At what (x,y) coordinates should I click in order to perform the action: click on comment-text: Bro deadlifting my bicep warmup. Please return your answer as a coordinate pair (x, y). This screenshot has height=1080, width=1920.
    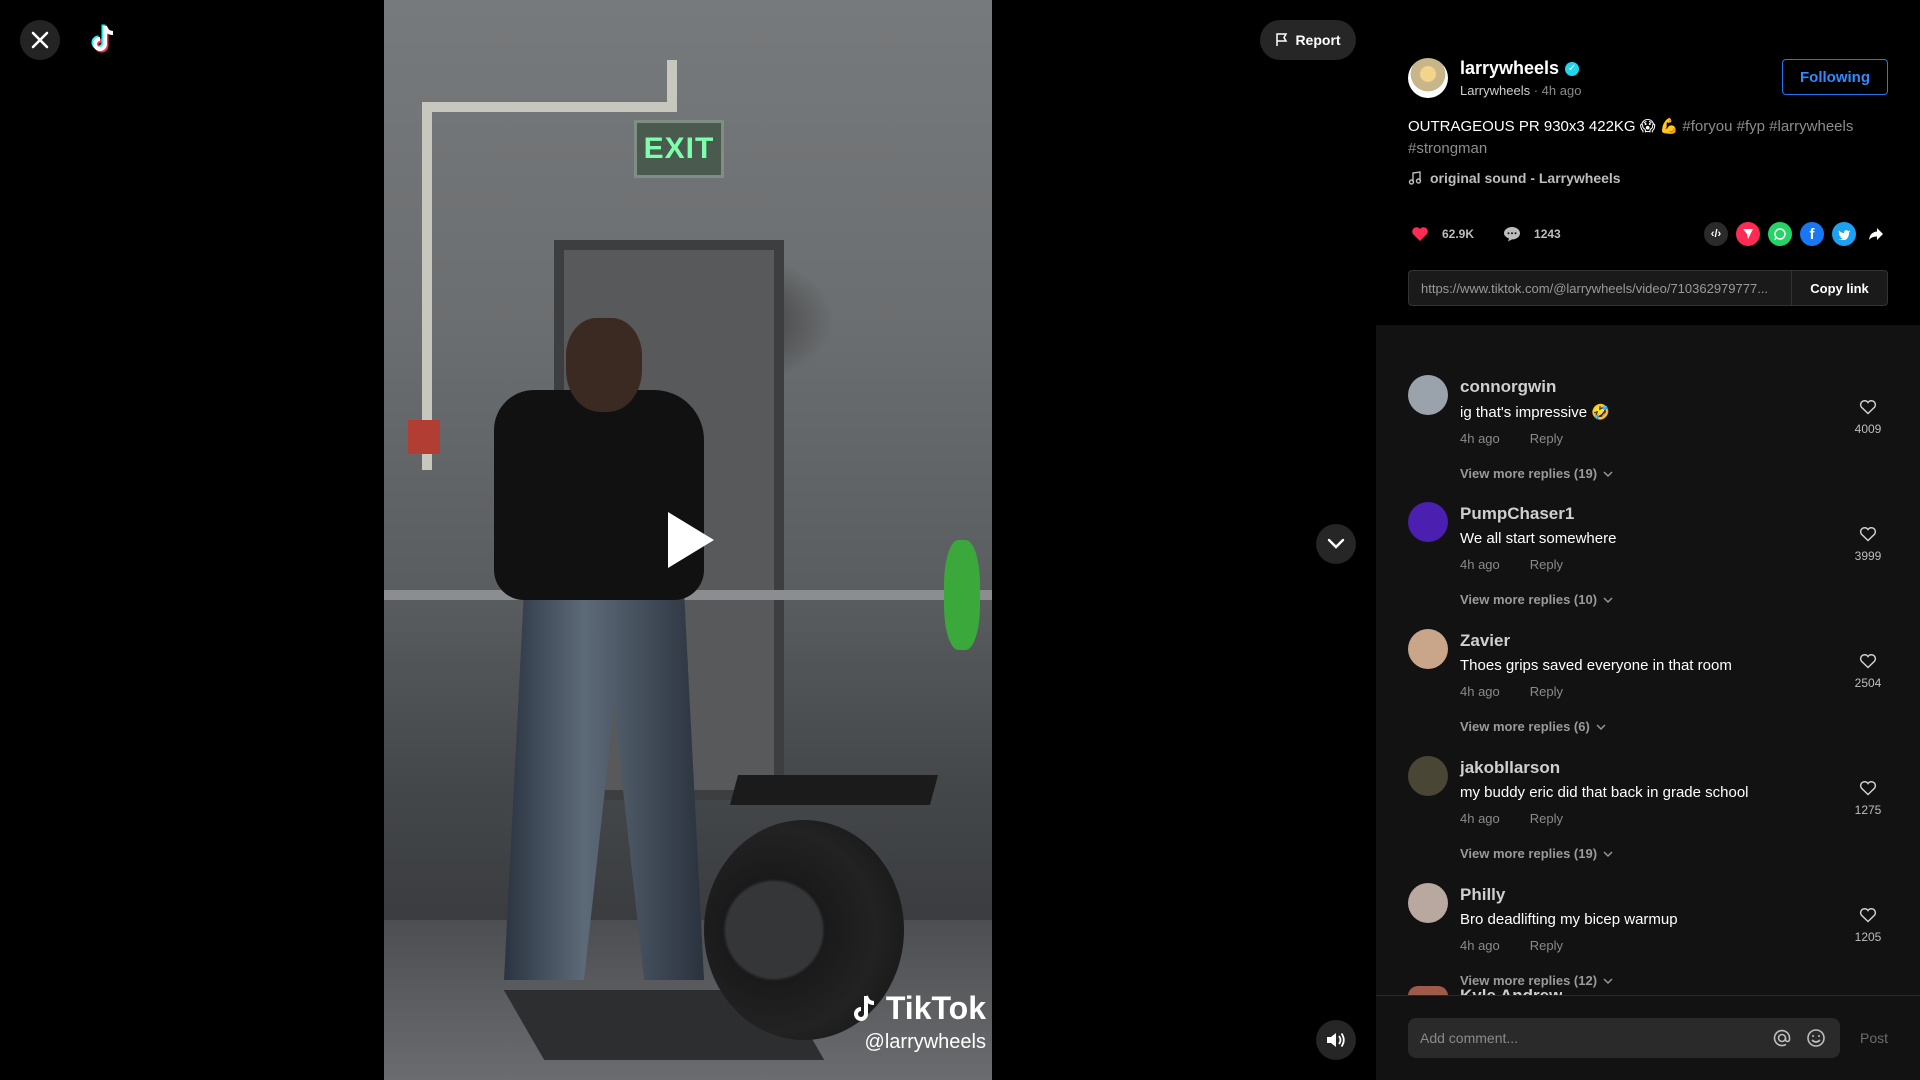
    Looking at the image, I should click on (1569, 919).